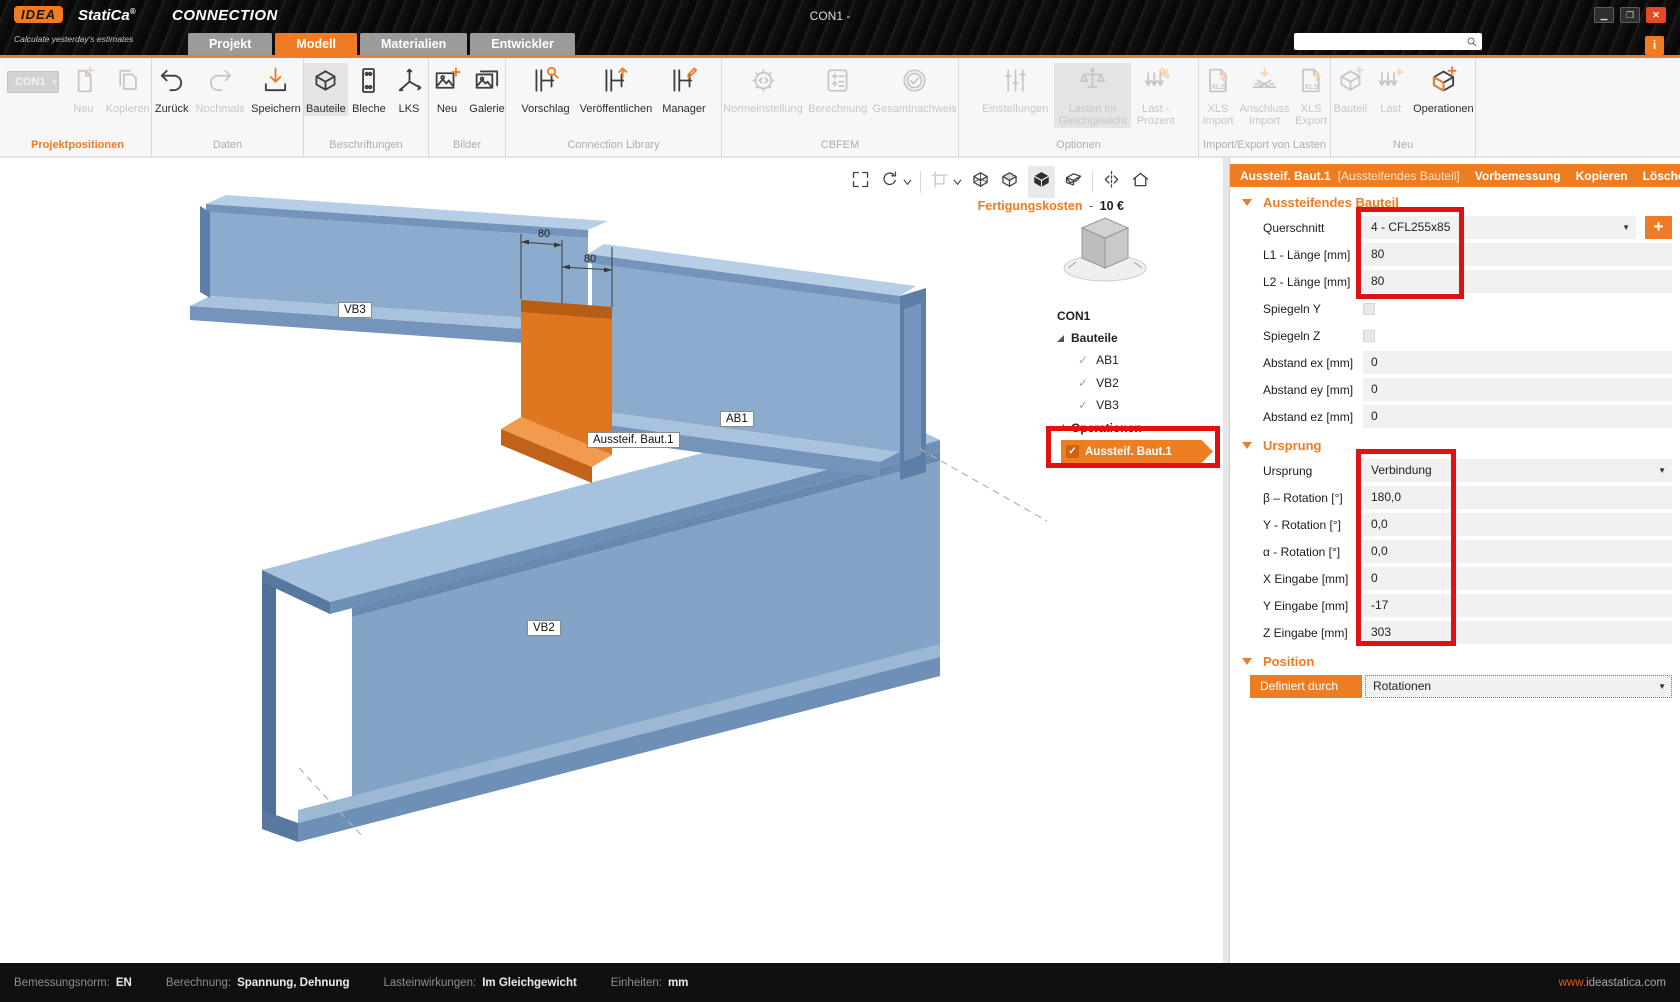  Describe the element at coordinates (1060, 338) in the screenshot. I see `tree-collapse-icon` at that location.